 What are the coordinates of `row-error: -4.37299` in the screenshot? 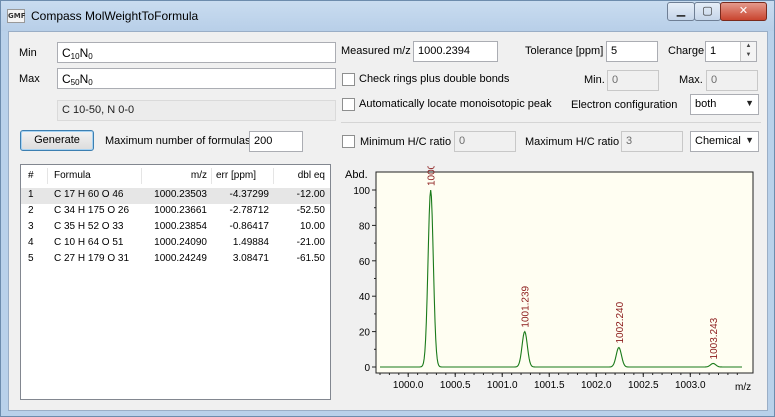 It's located at (249, 194).